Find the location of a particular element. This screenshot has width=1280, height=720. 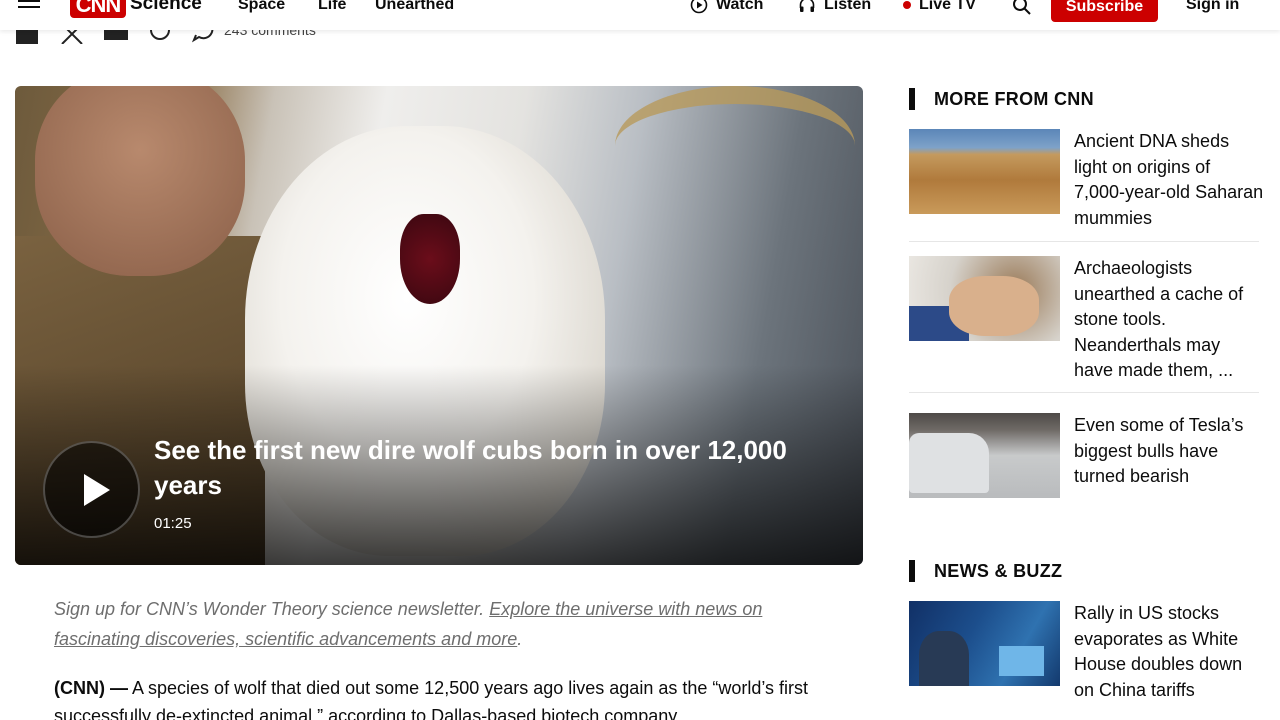

live-dot-icon is located at coordinates (907, 5).